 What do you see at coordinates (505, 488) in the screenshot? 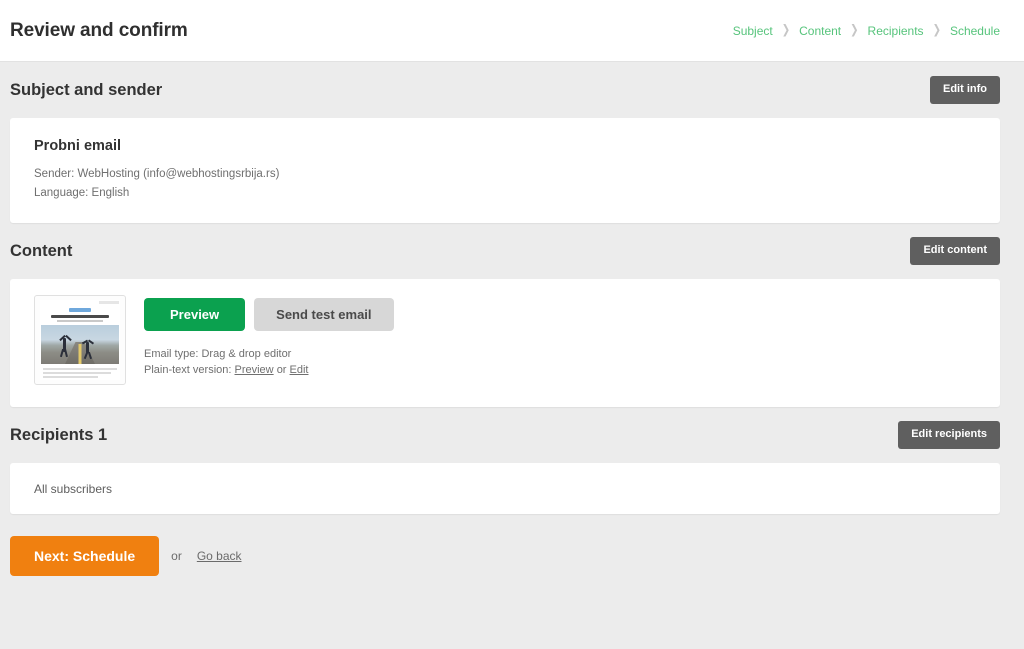
I see `recipients-card: All subscribers` at bounding box center [505, 488].